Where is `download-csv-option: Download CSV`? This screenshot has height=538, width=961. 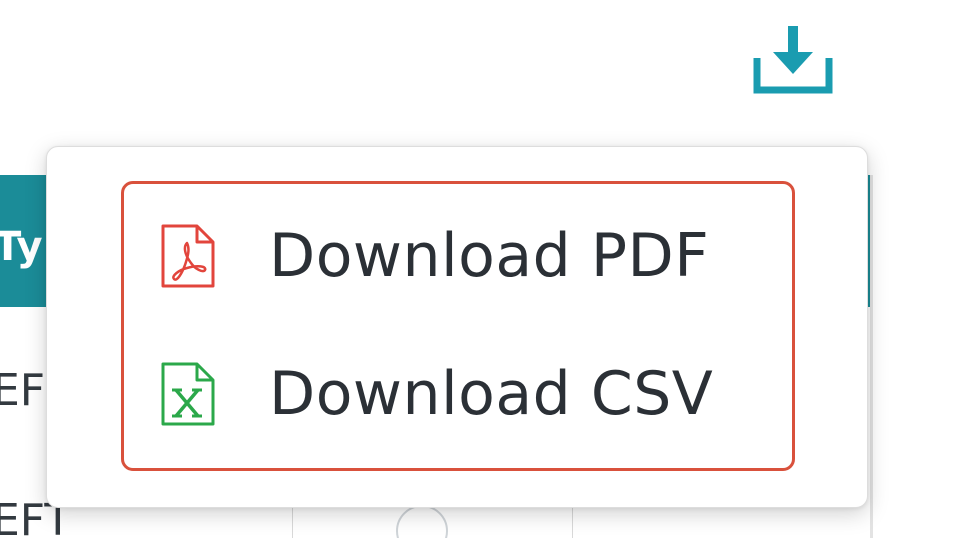
download-csv-option: Download CSV is located at coordinates (467, 394).